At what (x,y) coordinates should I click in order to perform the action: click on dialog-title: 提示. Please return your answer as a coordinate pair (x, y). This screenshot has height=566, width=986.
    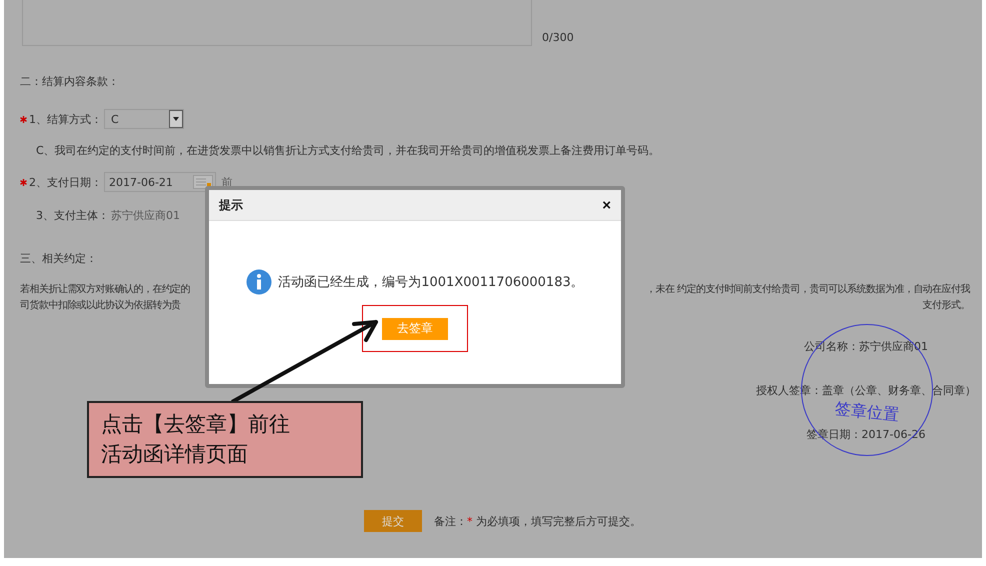
    Looking at the image, I should click on (231, 205).